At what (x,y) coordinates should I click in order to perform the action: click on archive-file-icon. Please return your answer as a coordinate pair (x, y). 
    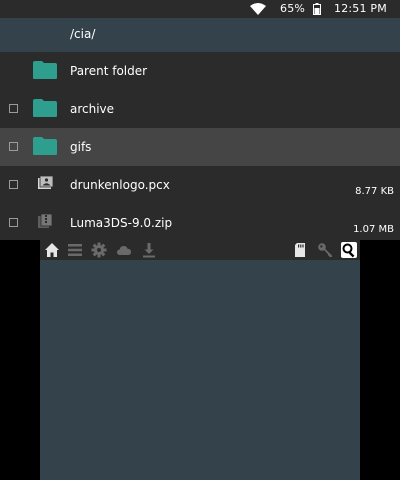
    Looking at the image, I should click on (45, 220).